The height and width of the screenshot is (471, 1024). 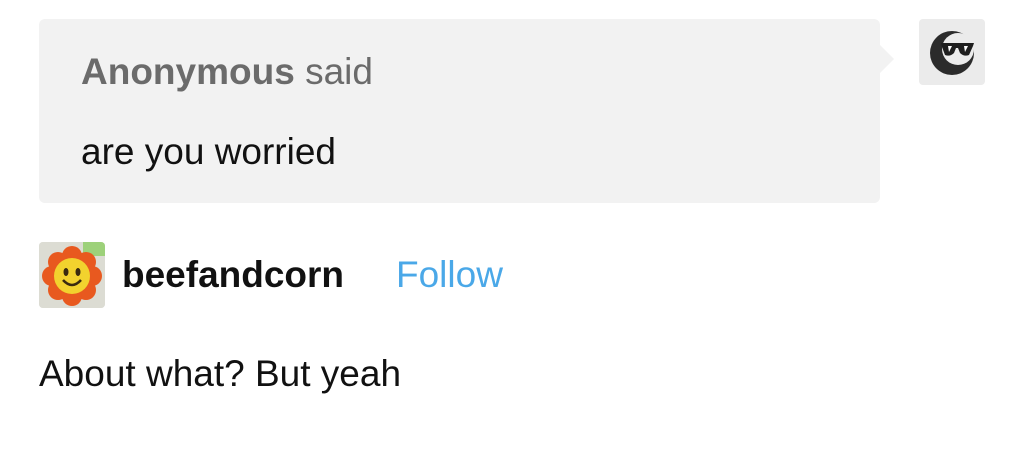 I want to click on anonymous-avatar, so click(x=952, y=52).